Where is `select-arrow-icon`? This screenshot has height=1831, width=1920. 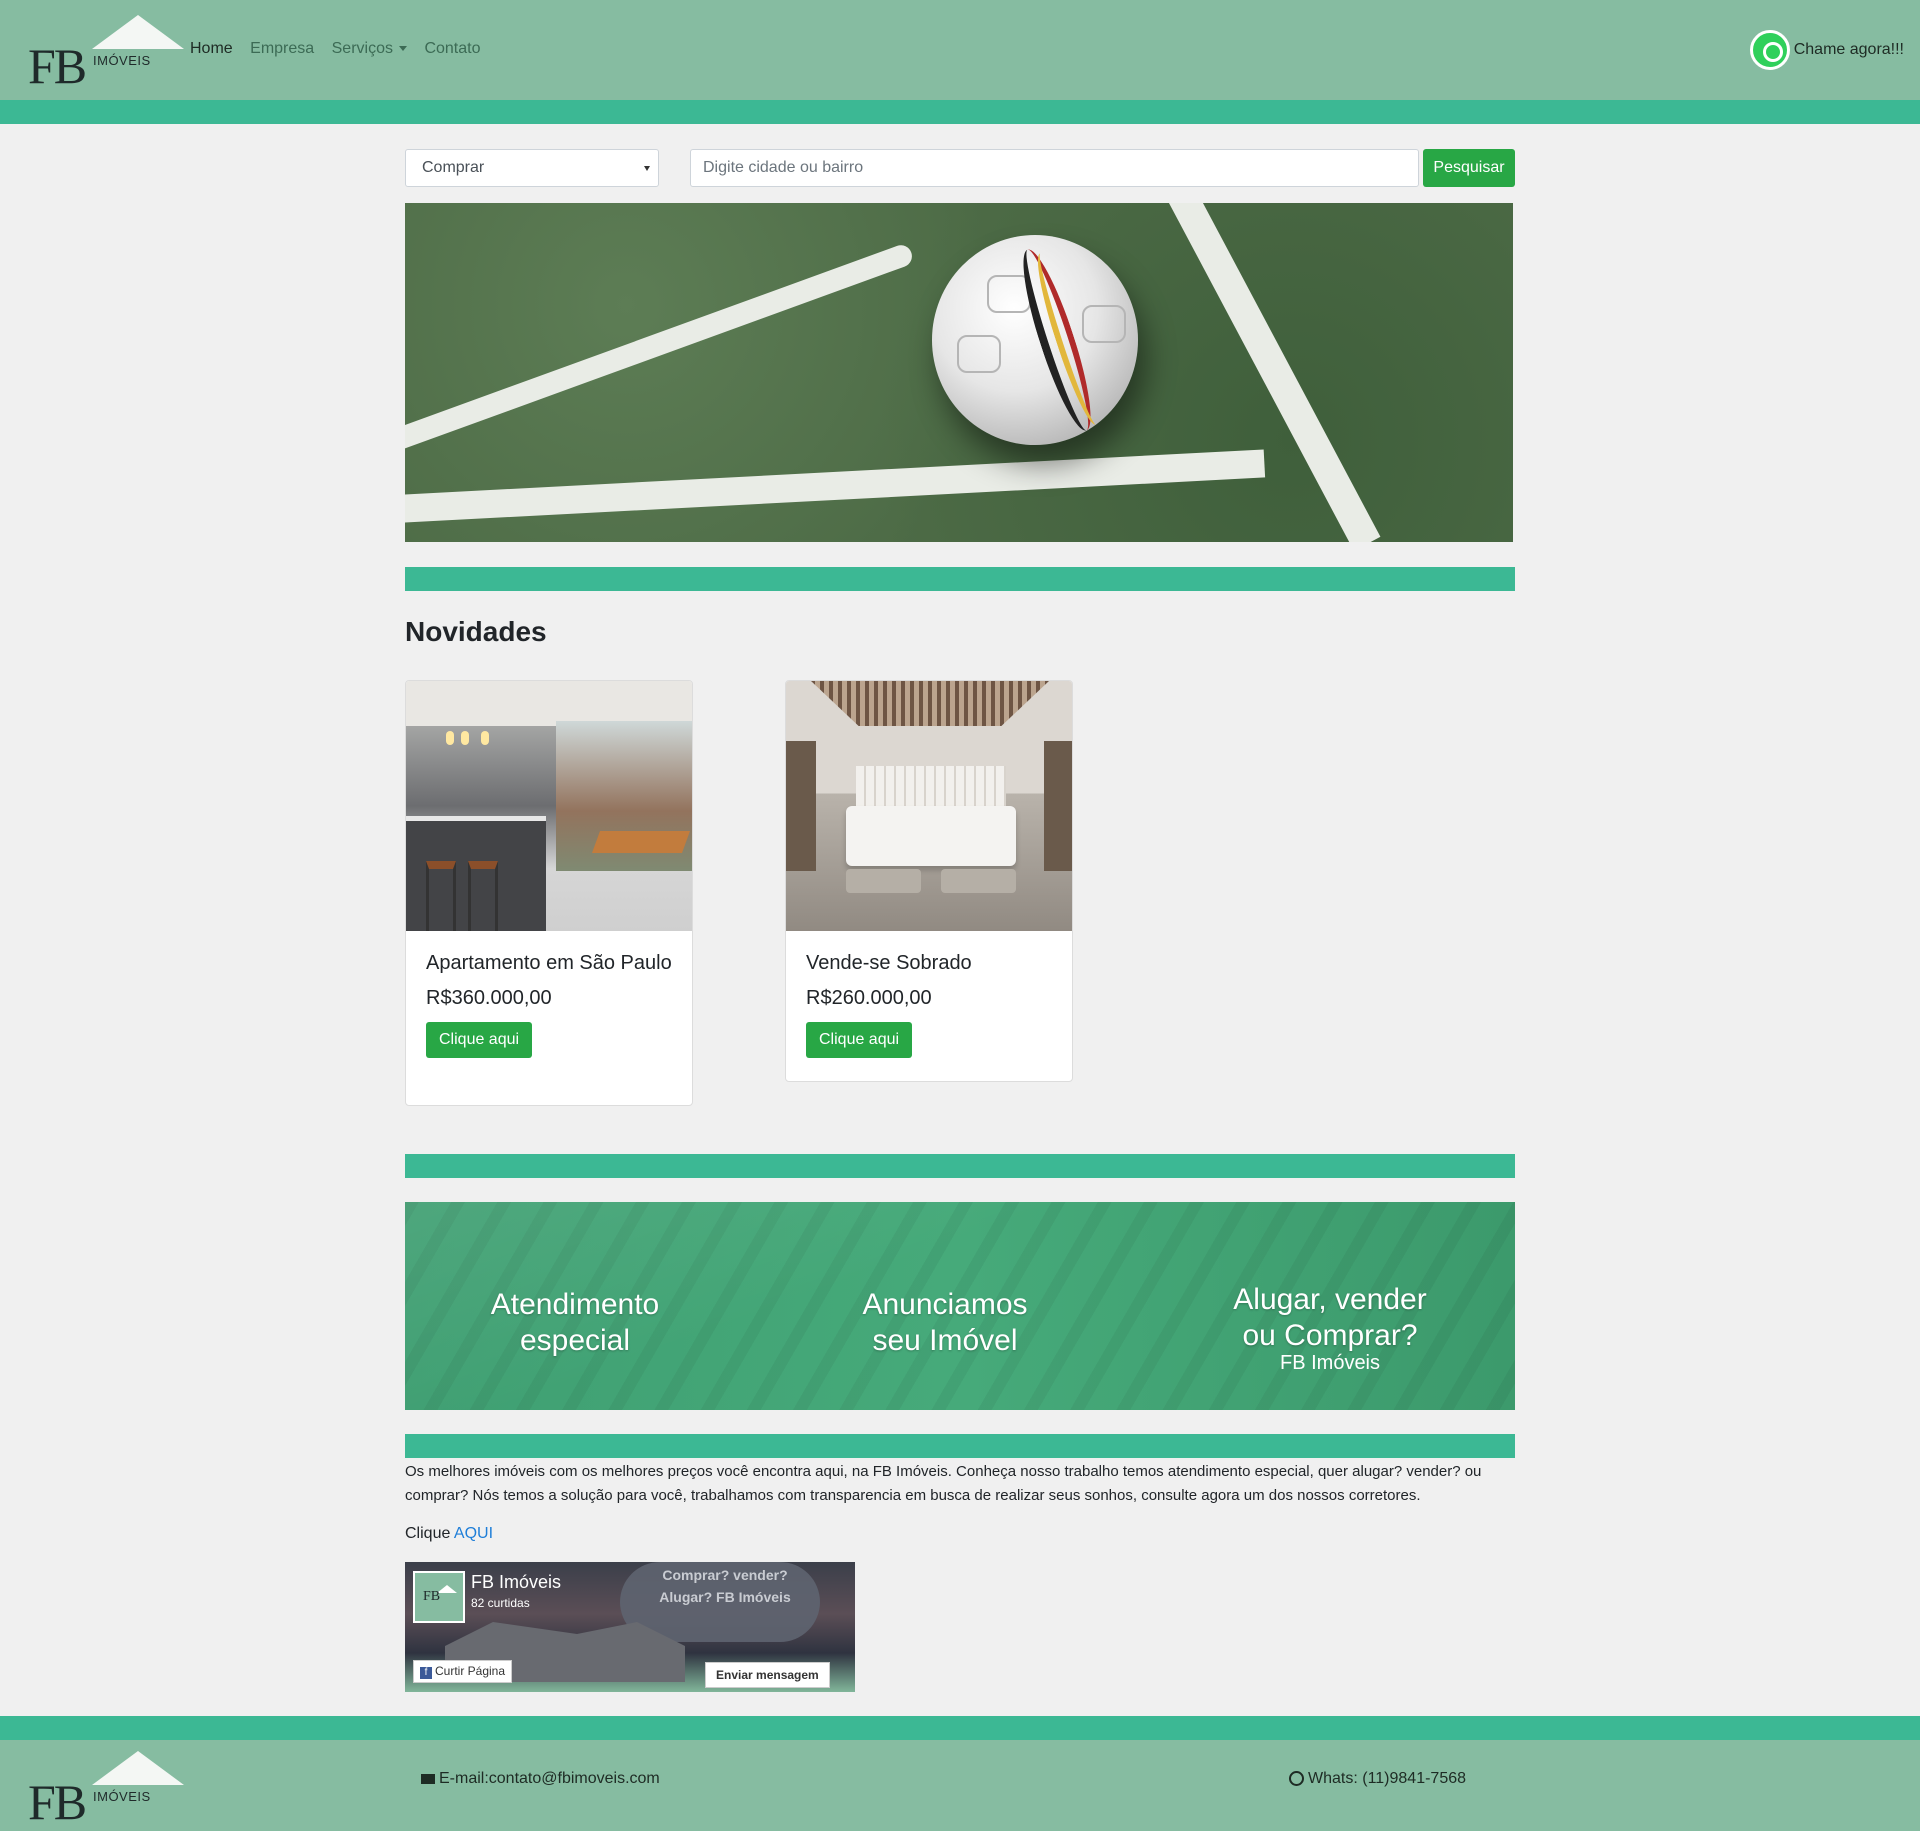 select-arrow-icon is located at coordinates (647, 168).